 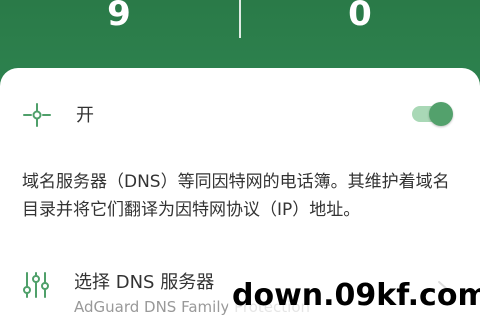 I want to click on protection-label: 开, so click(x=85, y=115).